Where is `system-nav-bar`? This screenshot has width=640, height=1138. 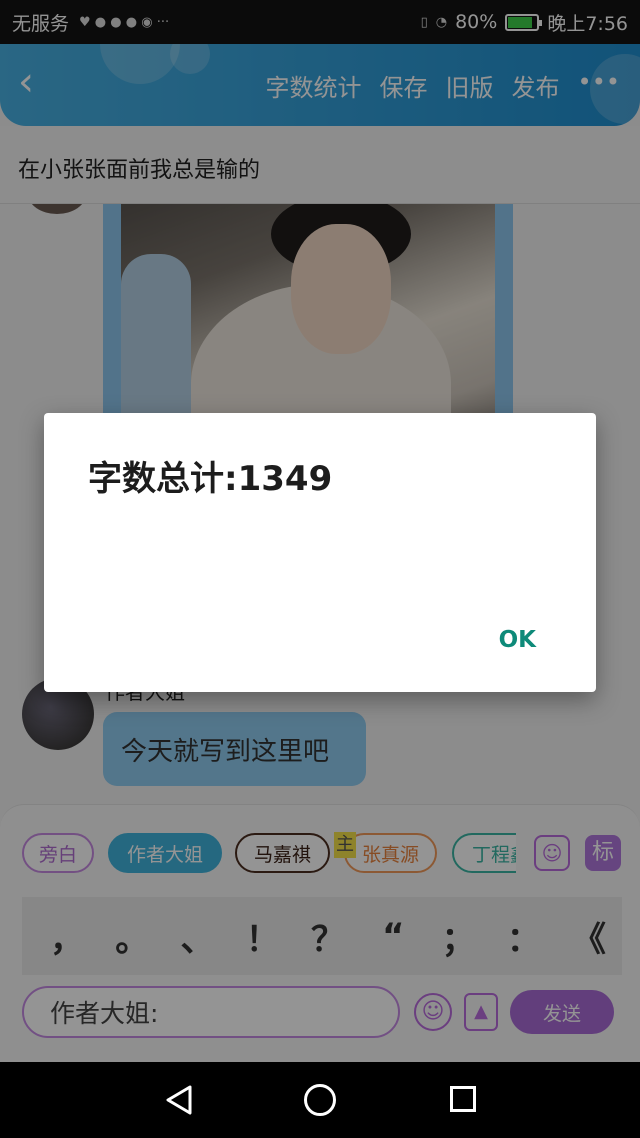 system-nav-bar is located at coordinates (320, 1100).